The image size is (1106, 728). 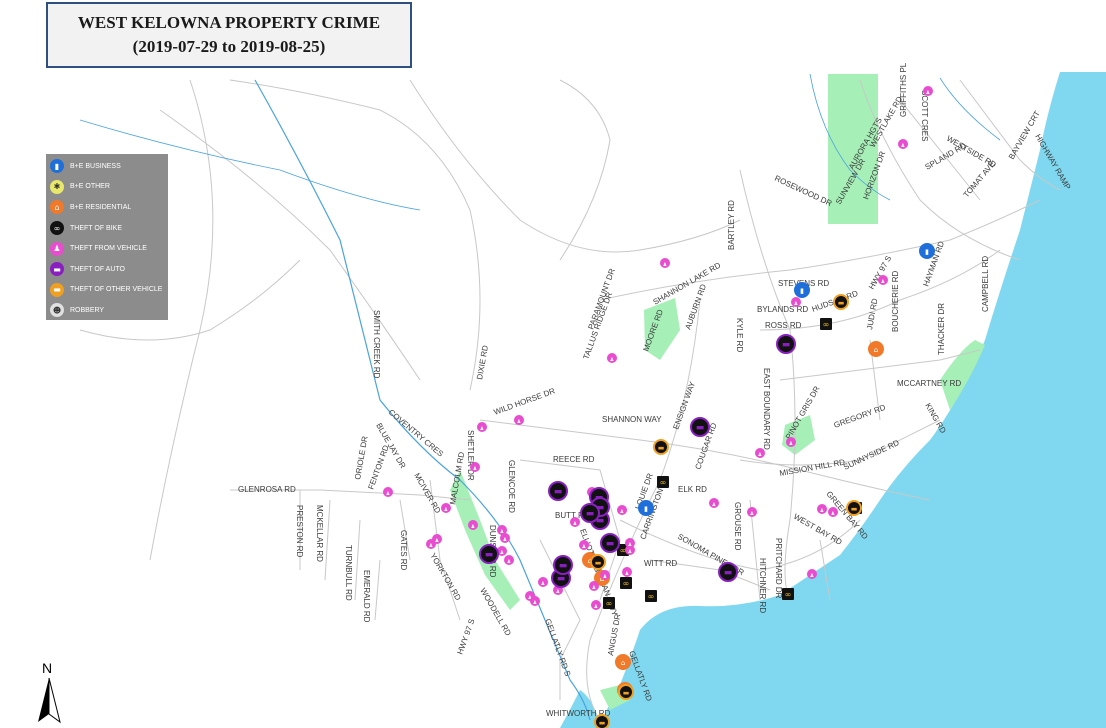 I want to click on marker-glyph: ▮, so click(x=646, y=509).